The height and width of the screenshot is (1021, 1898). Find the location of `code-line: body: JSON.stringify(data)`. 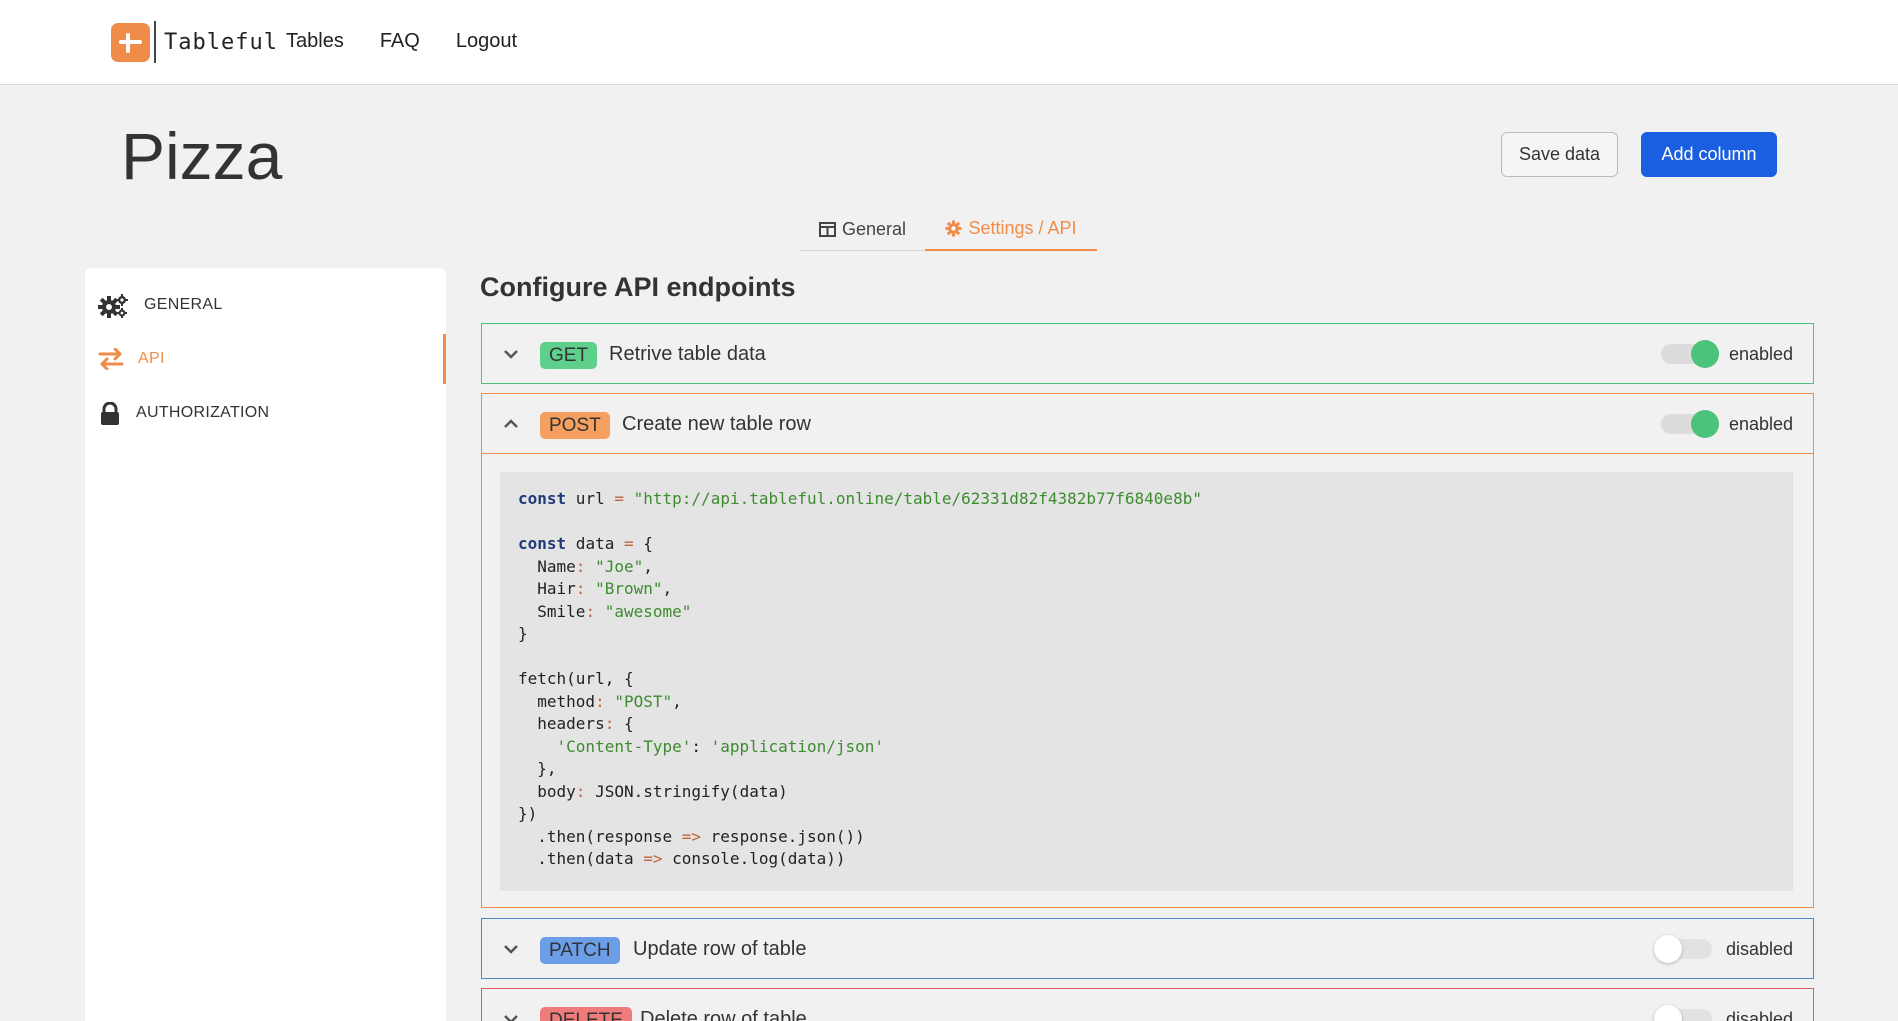

code-line: body: JSON.stringify(data) is located at coordinates (653, 791).